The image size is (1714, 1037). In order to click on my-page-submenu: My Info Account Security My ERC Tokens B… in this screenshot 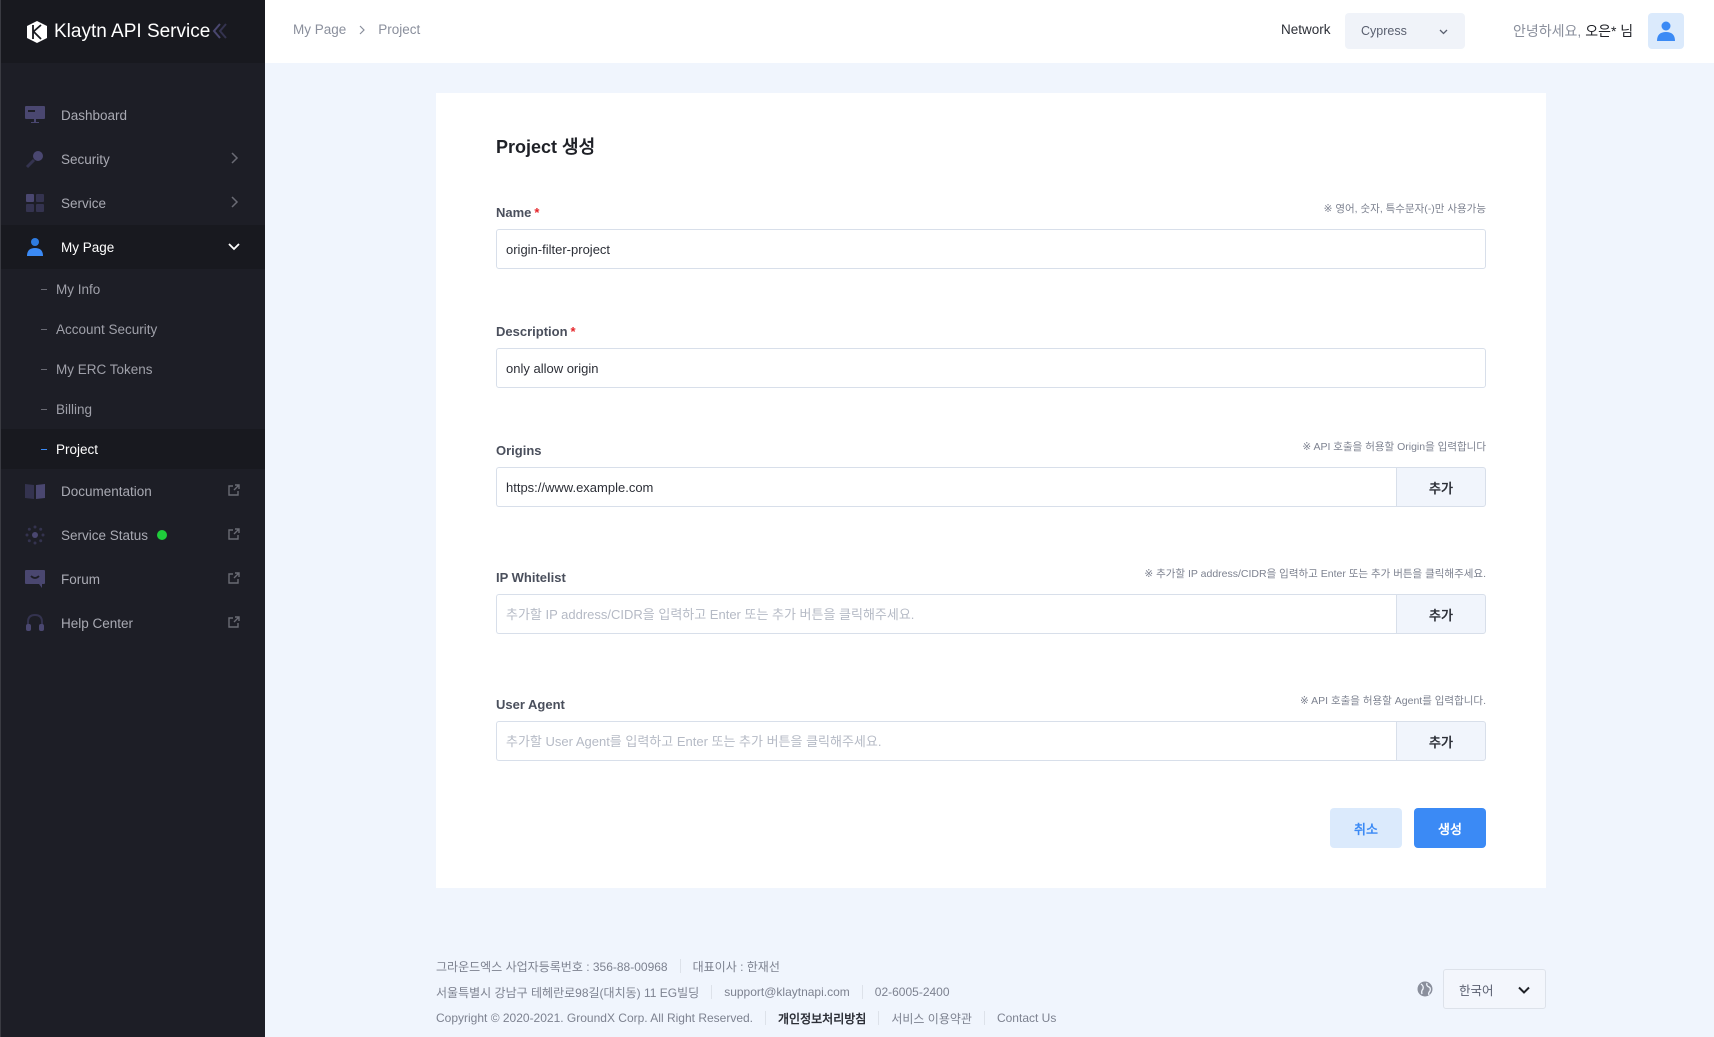, I will do `click(133, 369)`.